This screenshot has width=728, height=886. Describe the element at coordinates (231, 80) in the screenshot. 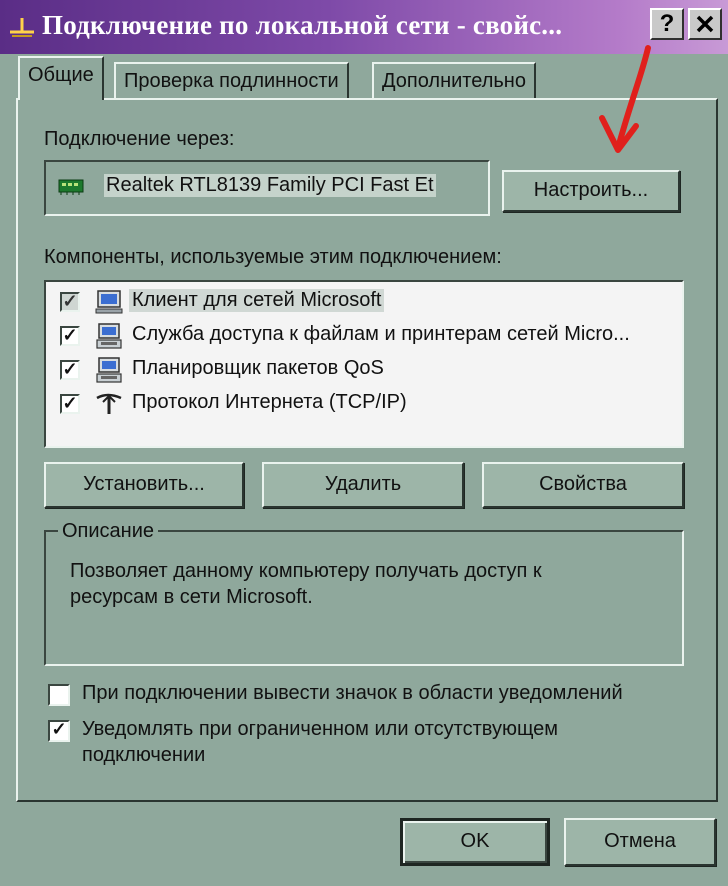

I see `tab-authentication: Проверка подлинности` at that location.